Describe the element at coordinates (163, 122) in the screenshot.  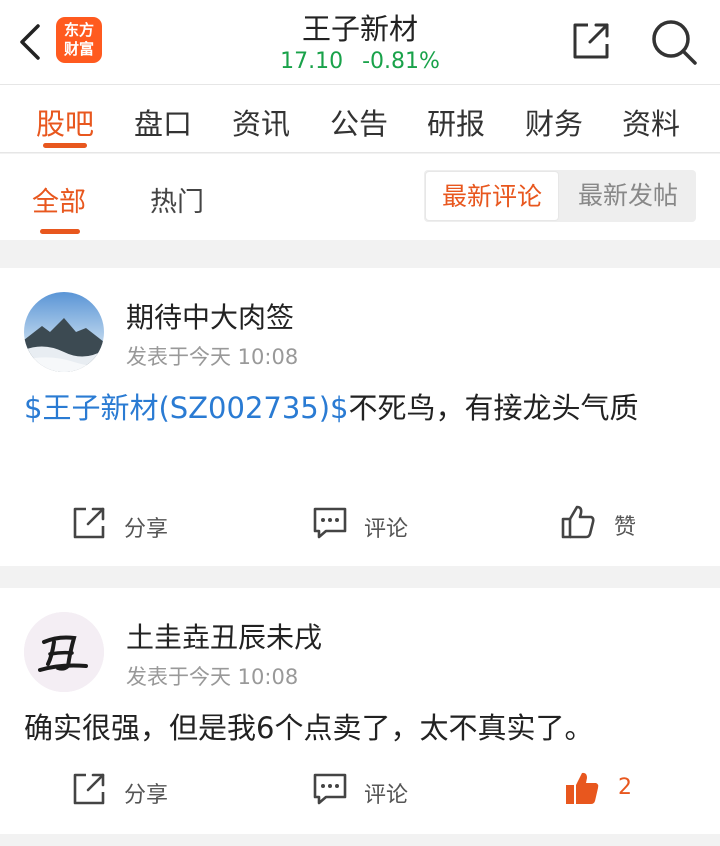
I see `tab-pankou: 盘口` at that location.